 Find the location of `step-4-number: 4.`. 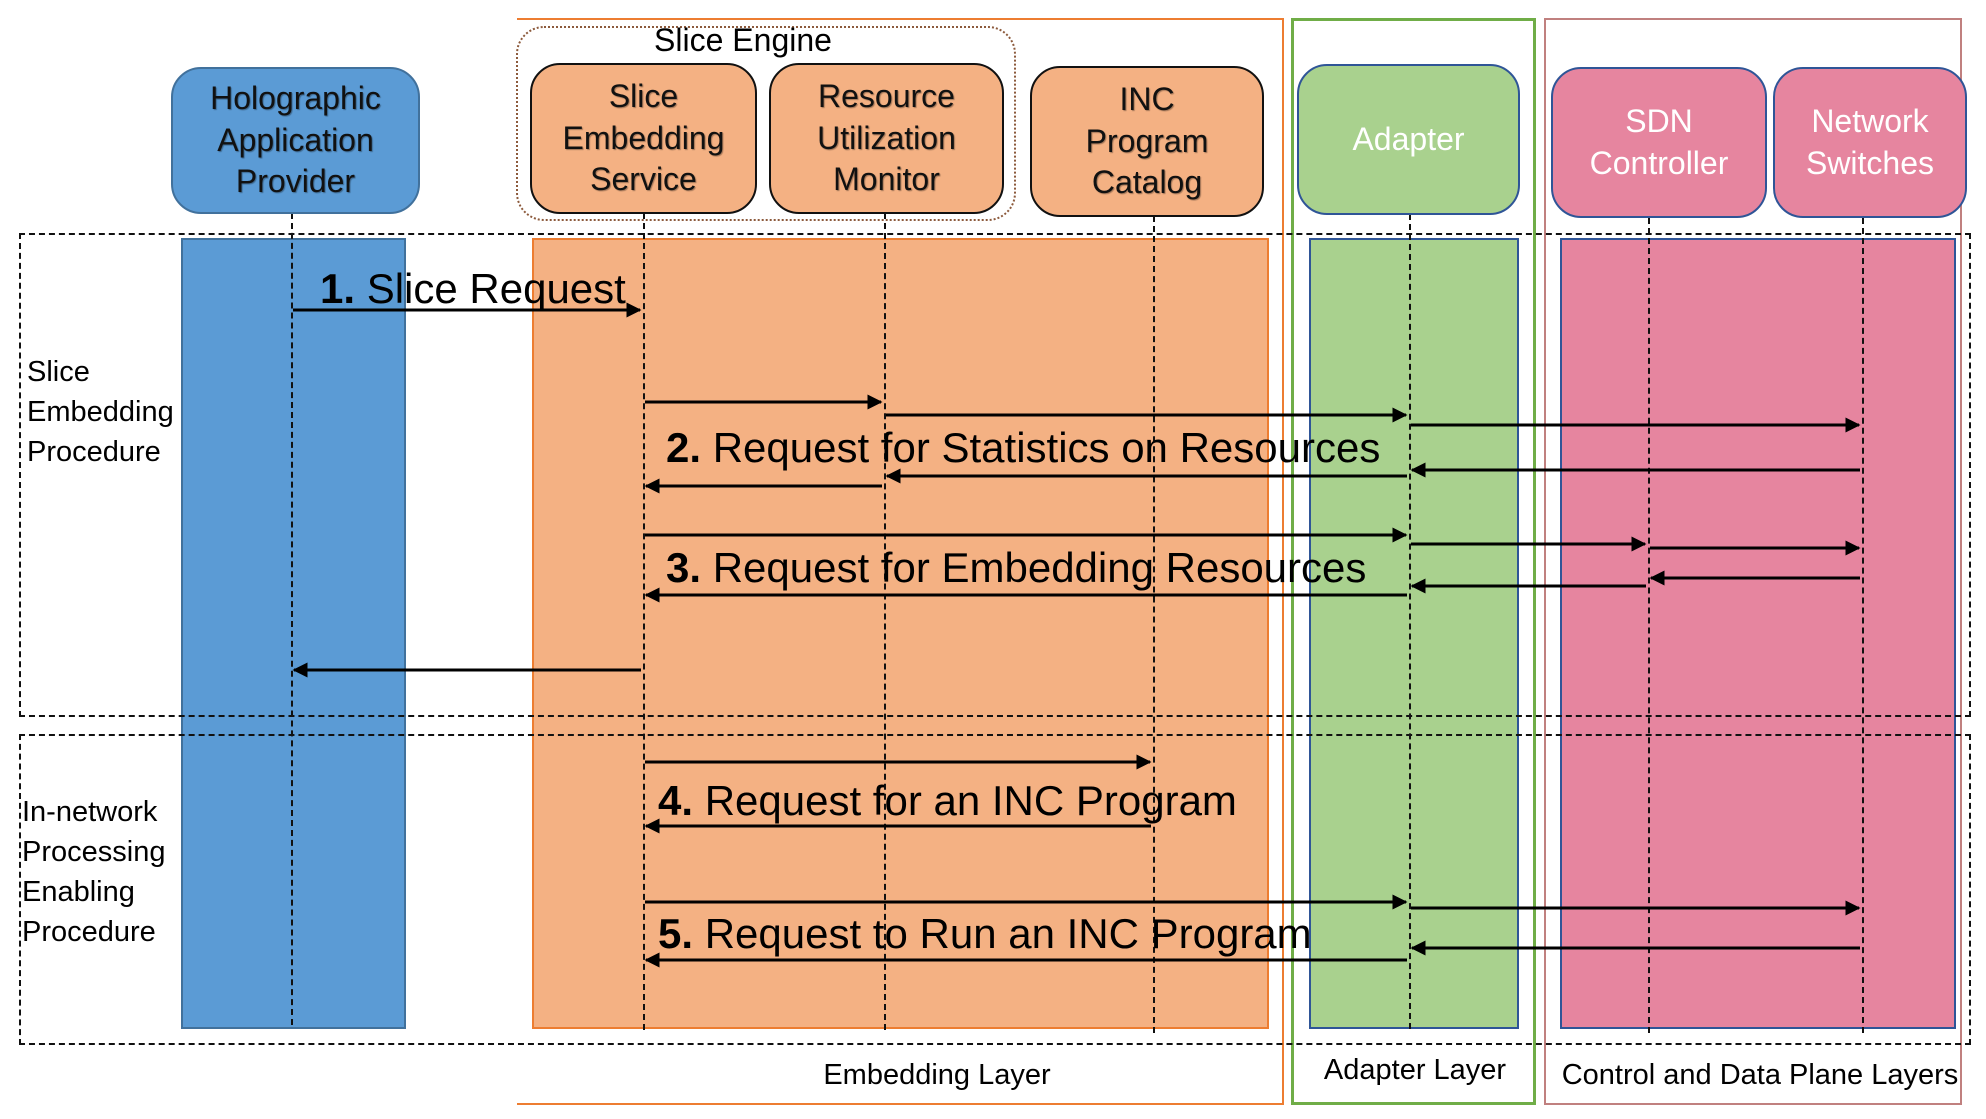

step-4-number: 4. is located at coordinates (676, 800).